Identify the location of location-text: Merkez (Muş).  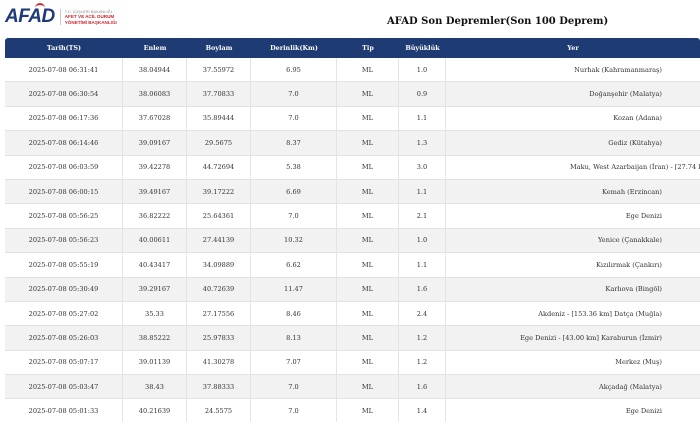
(638, 362).